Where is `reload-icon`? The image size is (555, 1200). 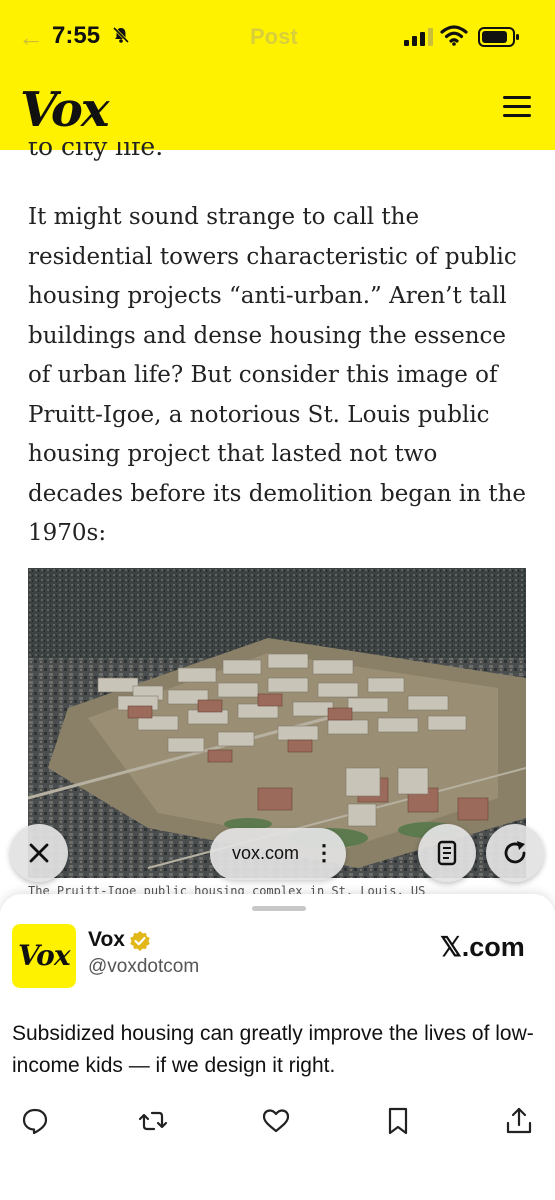 reload-icon is located at coordinates (515, 852).